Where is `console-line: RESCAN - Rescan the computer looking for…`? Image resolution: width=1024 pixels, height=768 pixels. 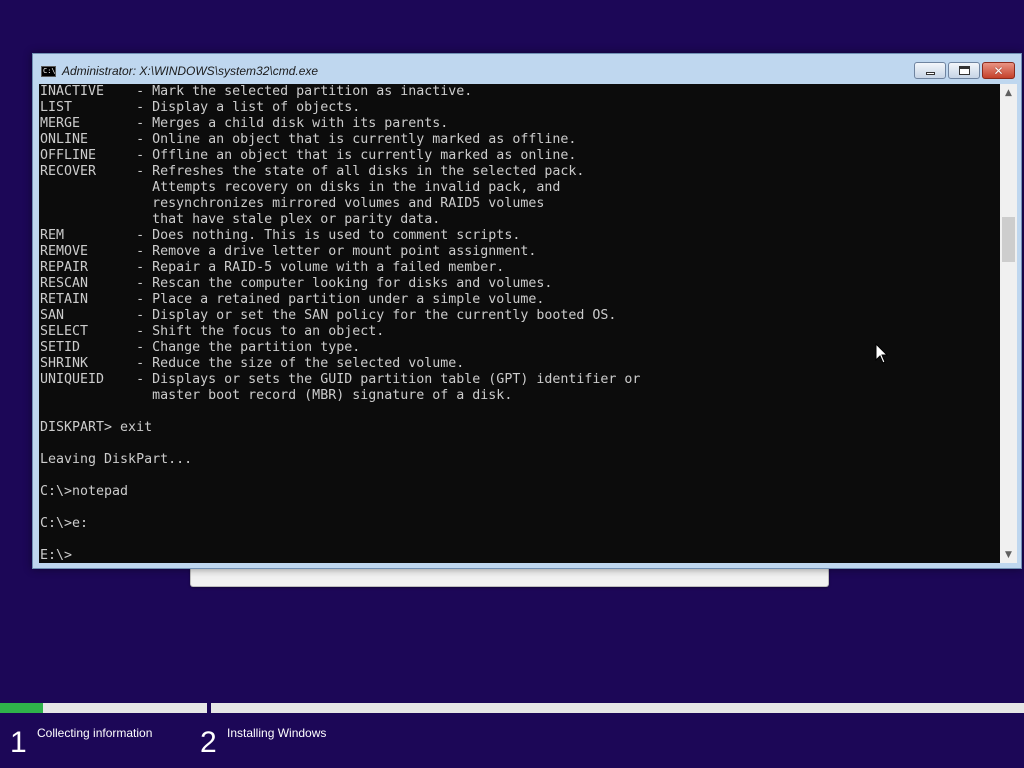 console-line: RESCAN - Rescan the computer looking for… is located at coordinates (296, 283).